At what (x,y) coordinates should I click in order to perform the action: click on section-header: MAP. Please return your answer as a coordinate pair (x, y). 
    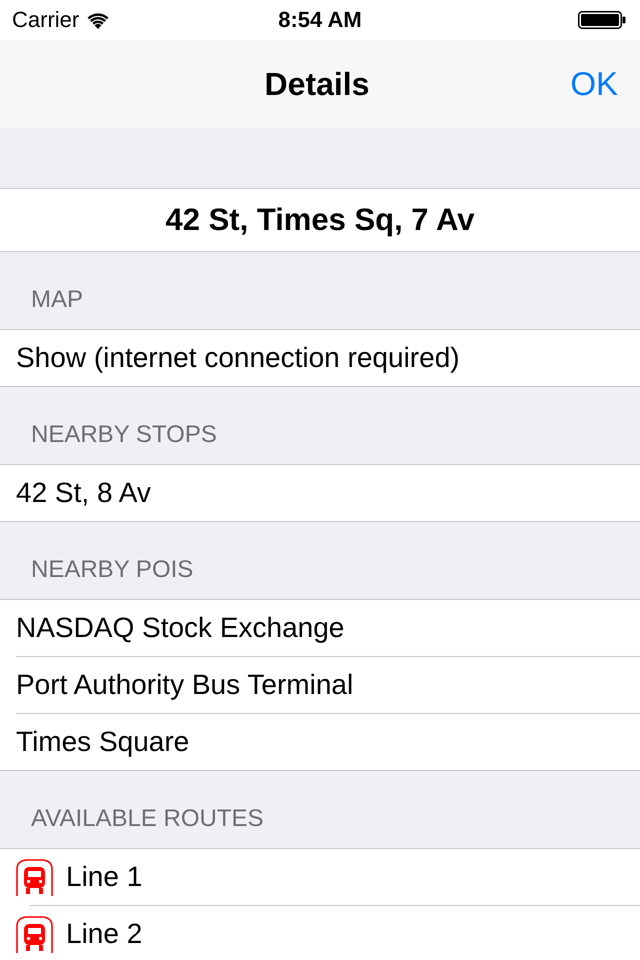
    Looking at the image, I should click on (57, 300).